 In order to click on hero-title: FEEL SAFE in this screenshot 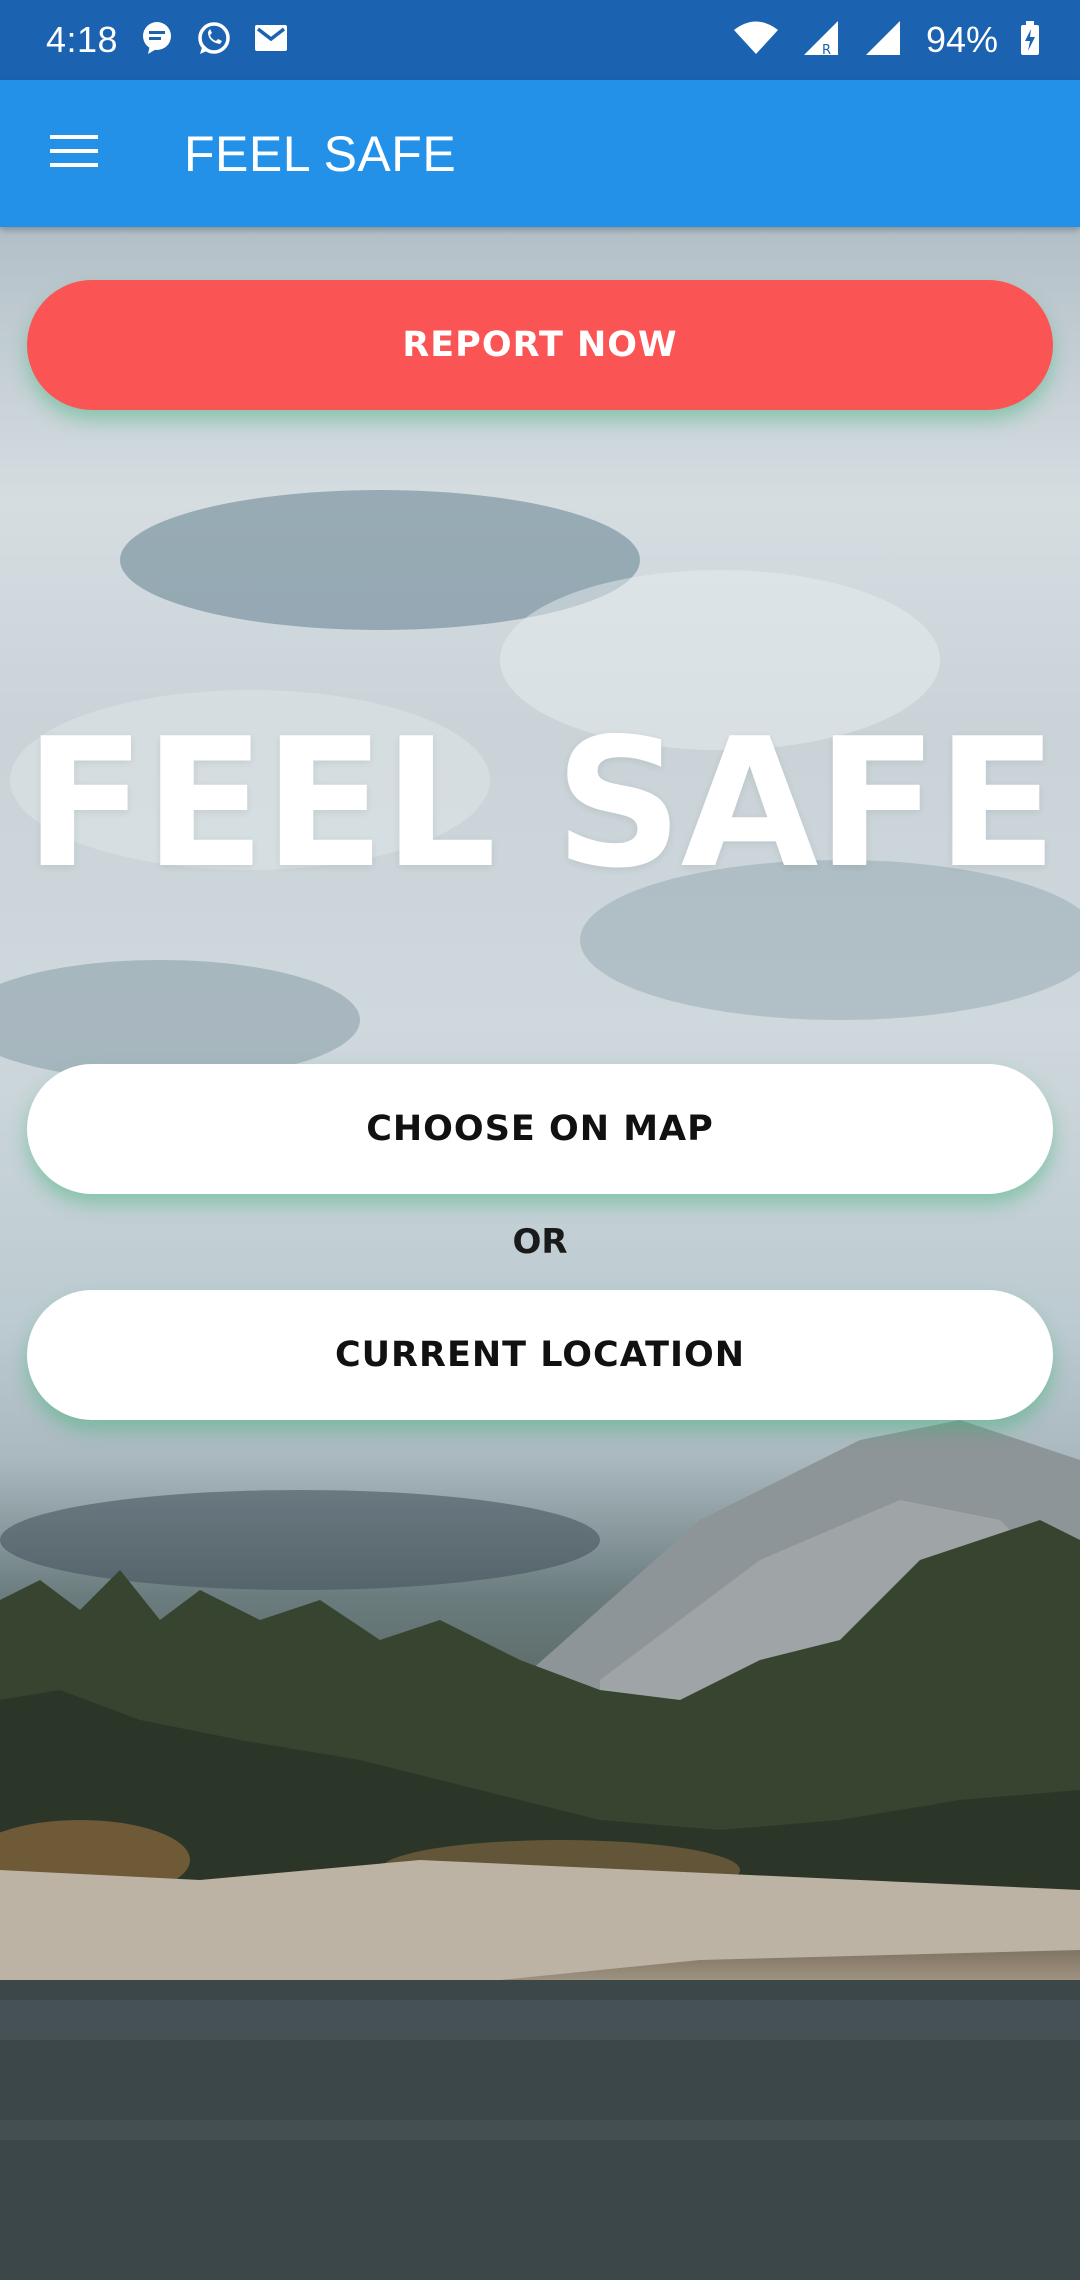, I will do `click(540, 803)`.